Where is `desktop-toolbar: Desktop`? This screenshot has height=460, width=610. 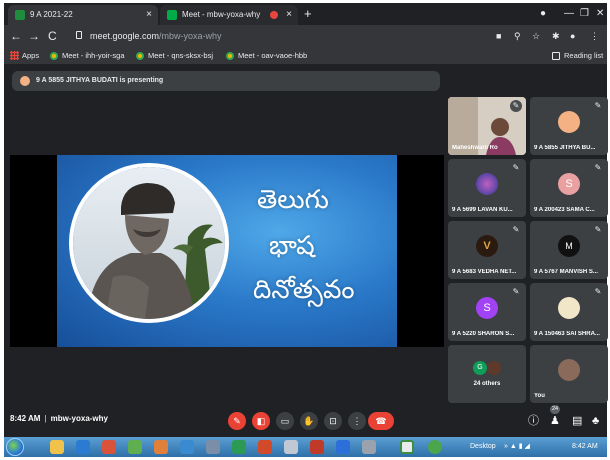
desktop-toolbar: Desktop is located at coordinates (483, 447).